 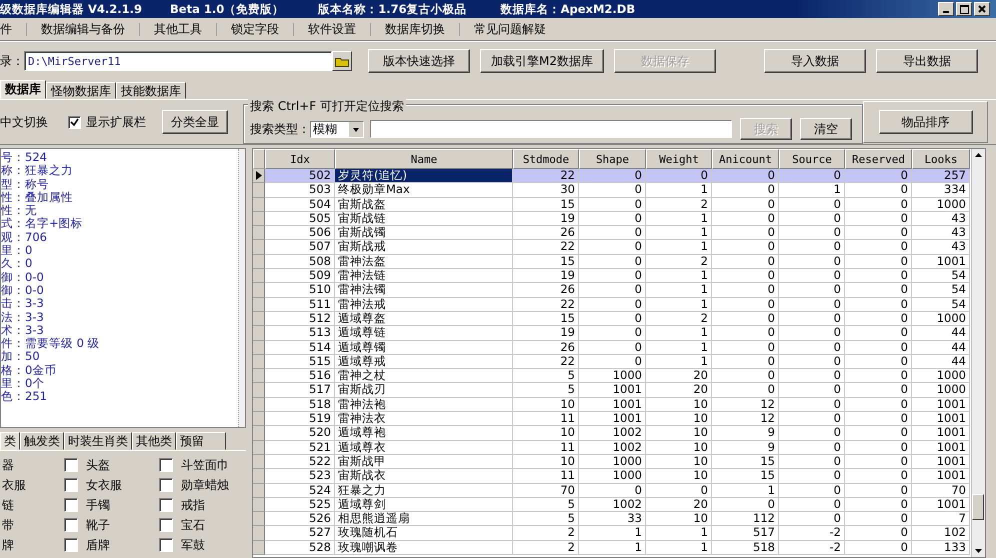 I want to click on menu-item: 其他工具, so click(x=178, y=29).